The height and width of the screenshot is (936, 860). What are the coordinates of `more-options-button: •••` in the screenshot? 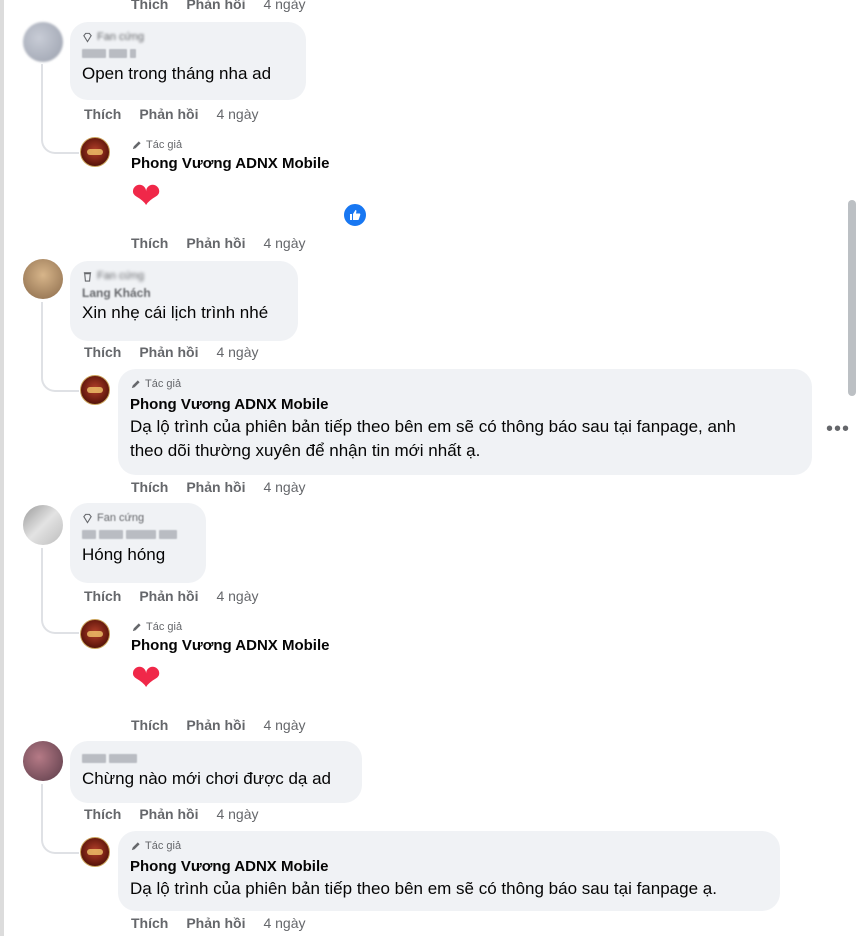 It's located at (838, 429).